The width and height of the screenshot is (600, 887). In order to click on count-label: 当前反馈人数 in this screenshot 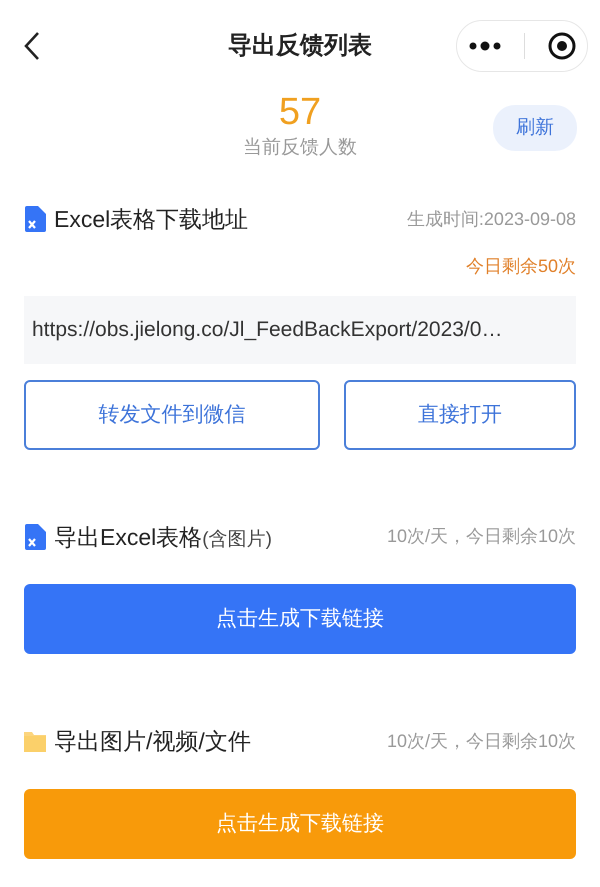, I will do `click(300, 148)`.